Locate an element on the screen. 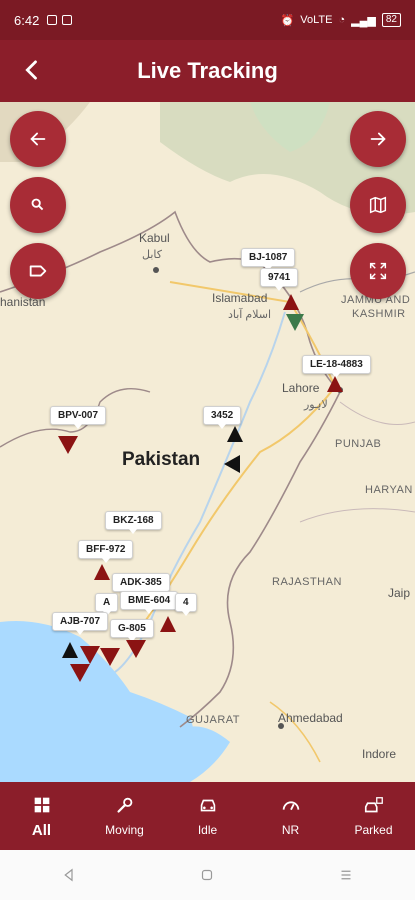  system-nav-bar is located at coordinates (207, 875).